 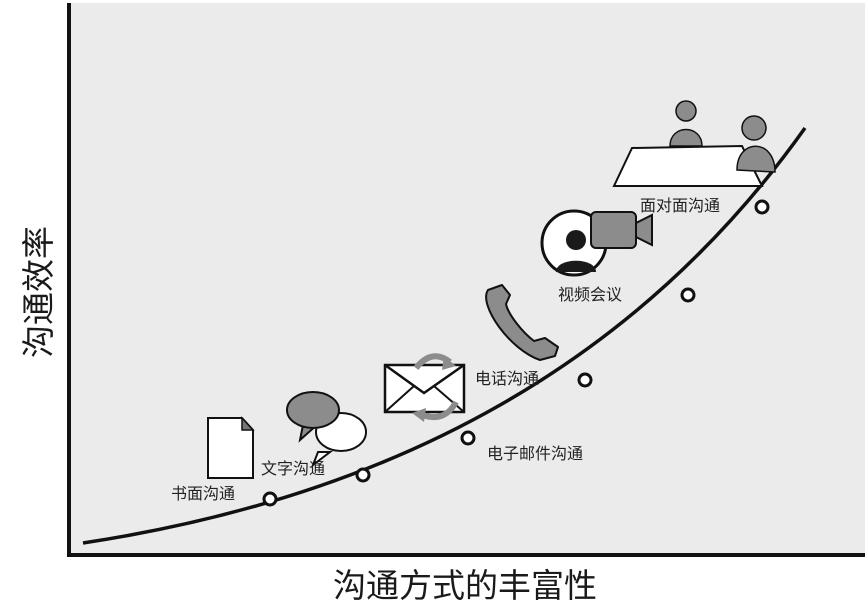 I want to click on method-label-face: 面对面沟通, so click(x=680, y=205).